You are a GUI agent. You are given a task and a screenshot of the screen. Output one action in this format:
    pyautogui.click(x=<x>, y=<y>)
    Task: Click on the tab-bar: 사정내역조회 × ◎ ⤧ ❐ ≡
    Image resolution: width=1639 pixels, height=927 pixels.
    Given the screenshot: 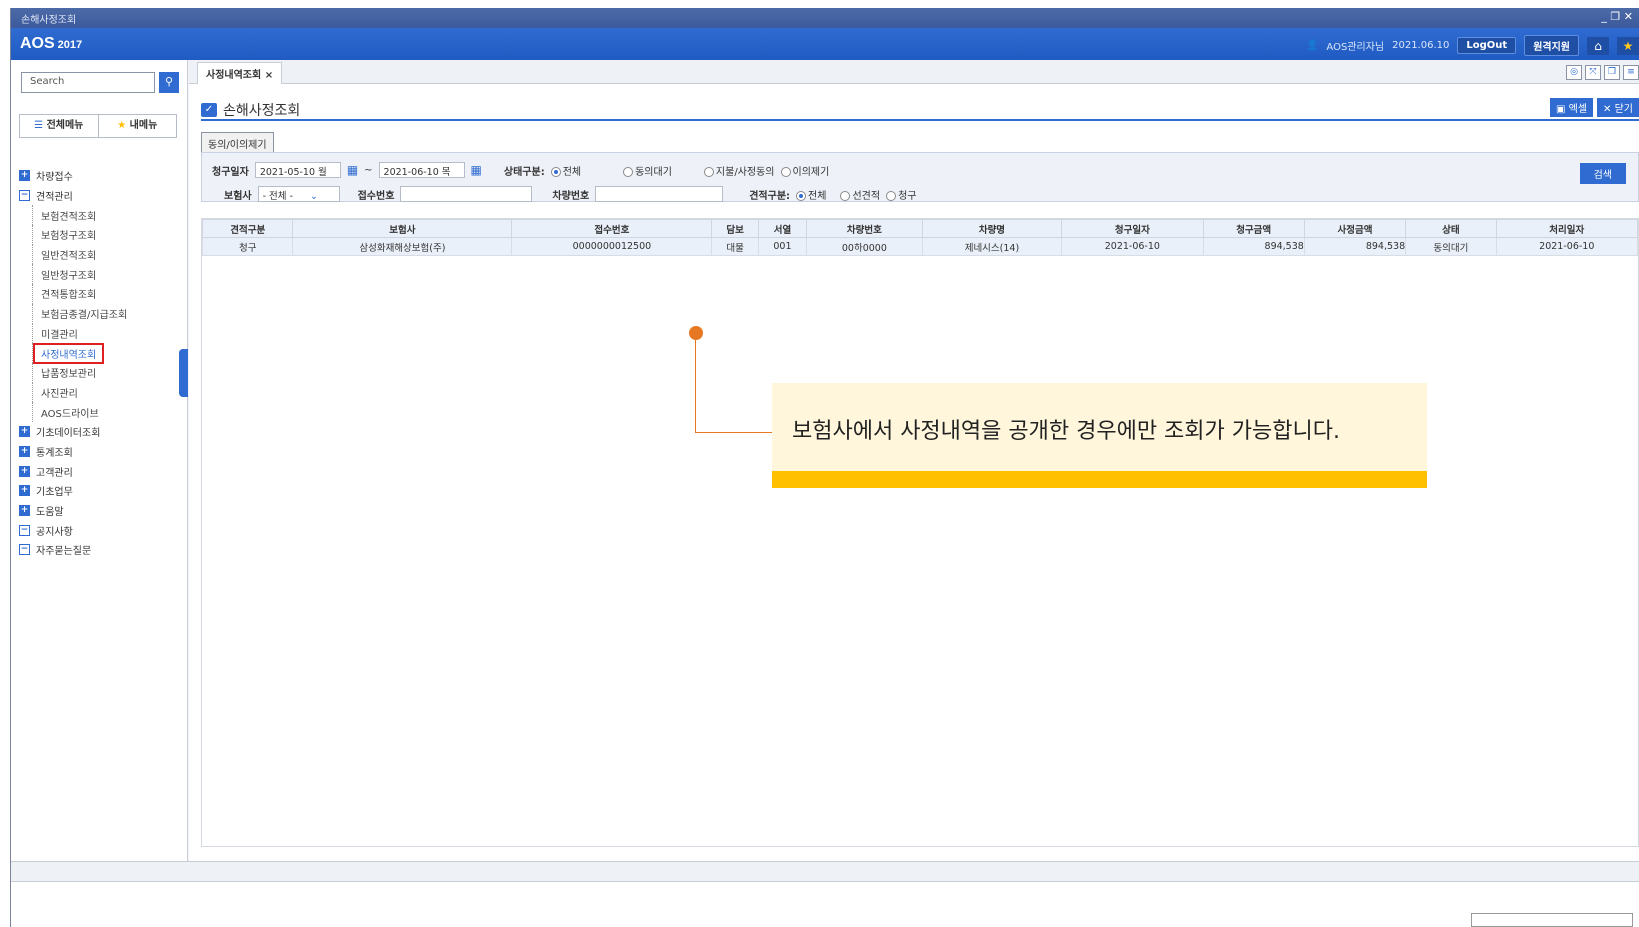 What is the action you would take?
    pyautogui.click(x=914, y=72)
    